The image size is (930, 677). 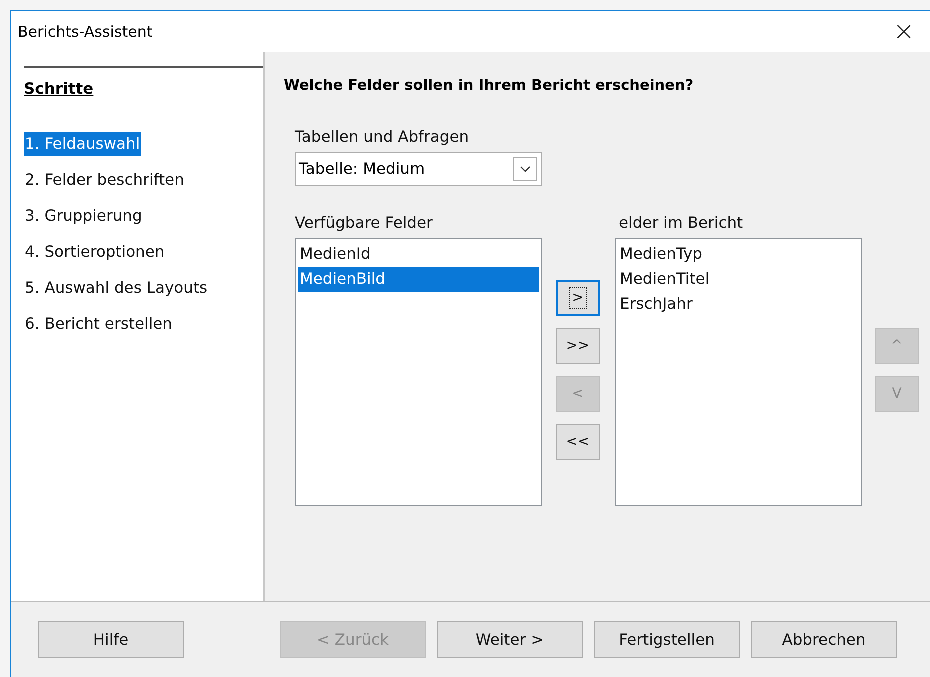 I want to click on dialog-button: Fertigstellen, so click(x=667, y=639).